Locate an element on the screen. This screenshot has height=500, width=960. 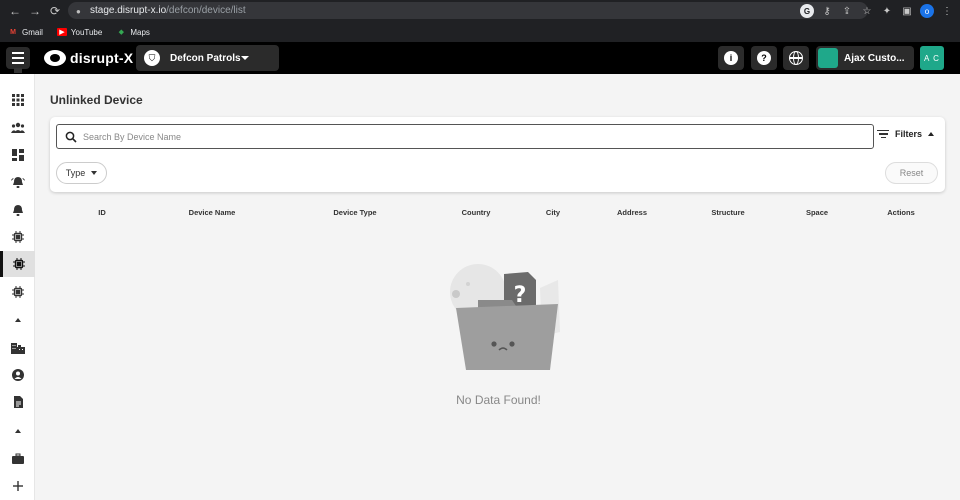
gear-icon is located at coordinates (456, 294).